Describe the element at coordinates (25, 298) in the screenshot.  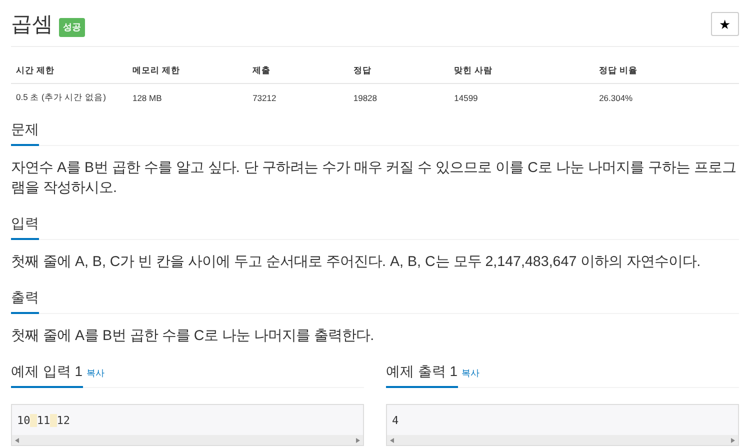
I see `section-heading: 출력` at that location.